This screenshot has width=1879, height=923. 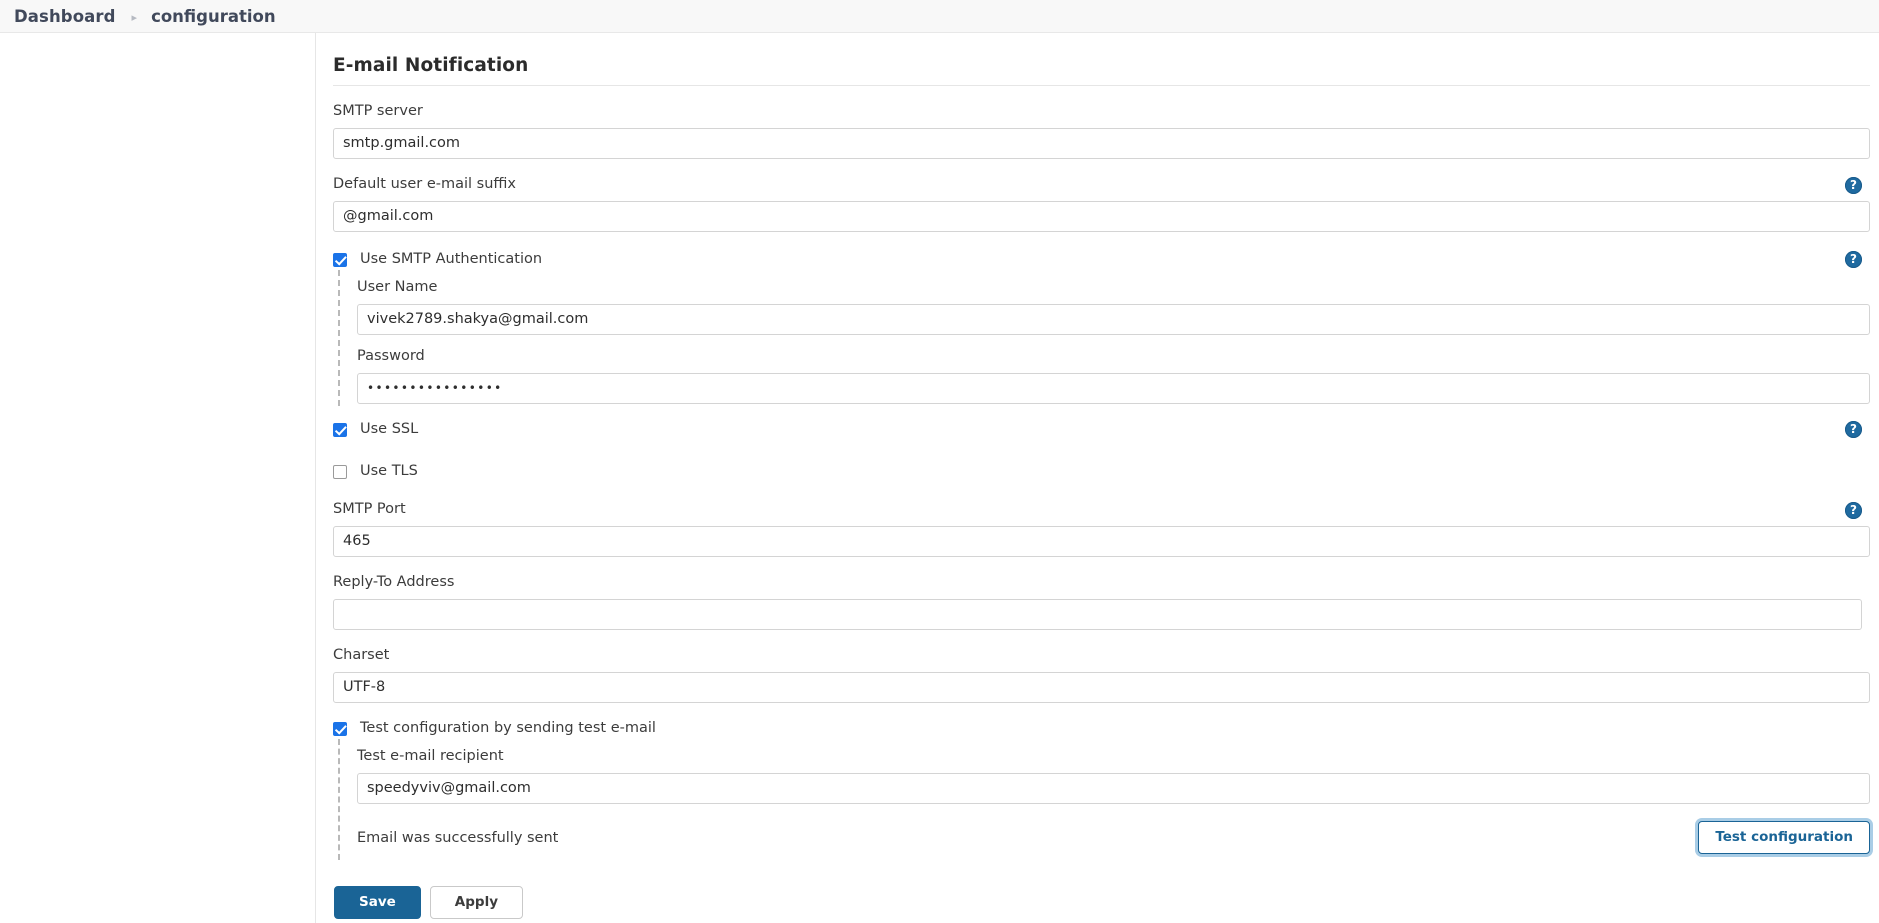 What do you see at coordinates (1113, 319) in the screenshot?
I see `user-name-input` at bounding box center [1113, 319].